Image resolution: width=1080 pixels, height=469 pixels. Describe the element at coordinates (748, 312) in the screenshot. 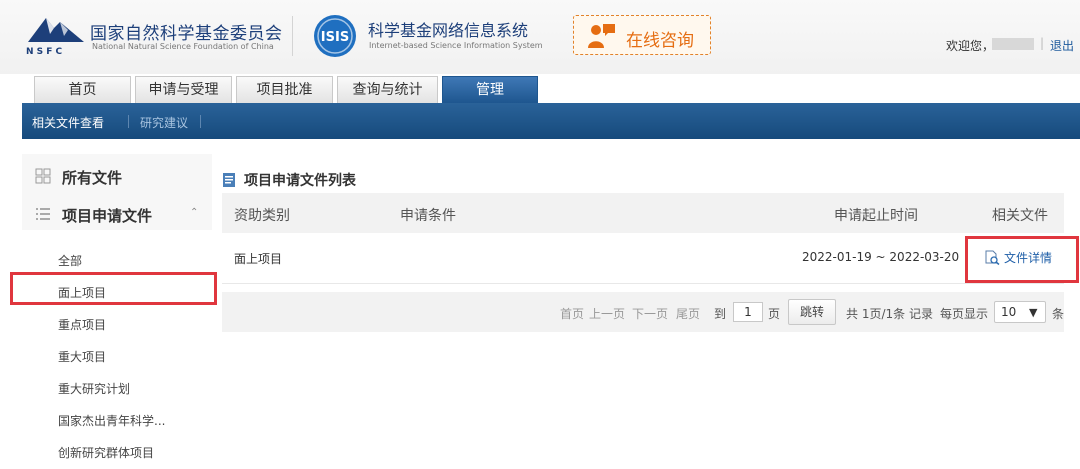

I see `page-number-input` at that location.